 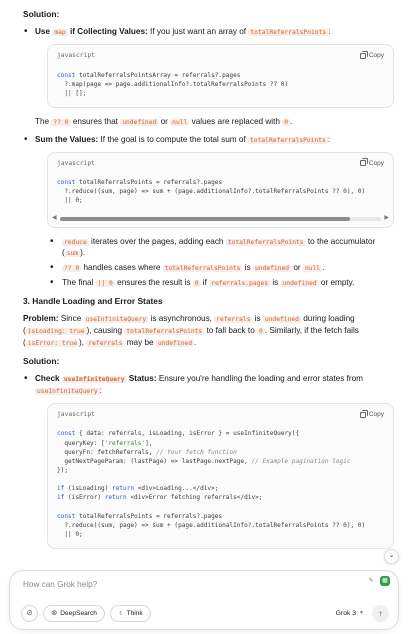 What do you see at coordinates (157, 241) in the screenshot?
I see `text: iterates over the pages, adding each` at bounding box center [157, 241].